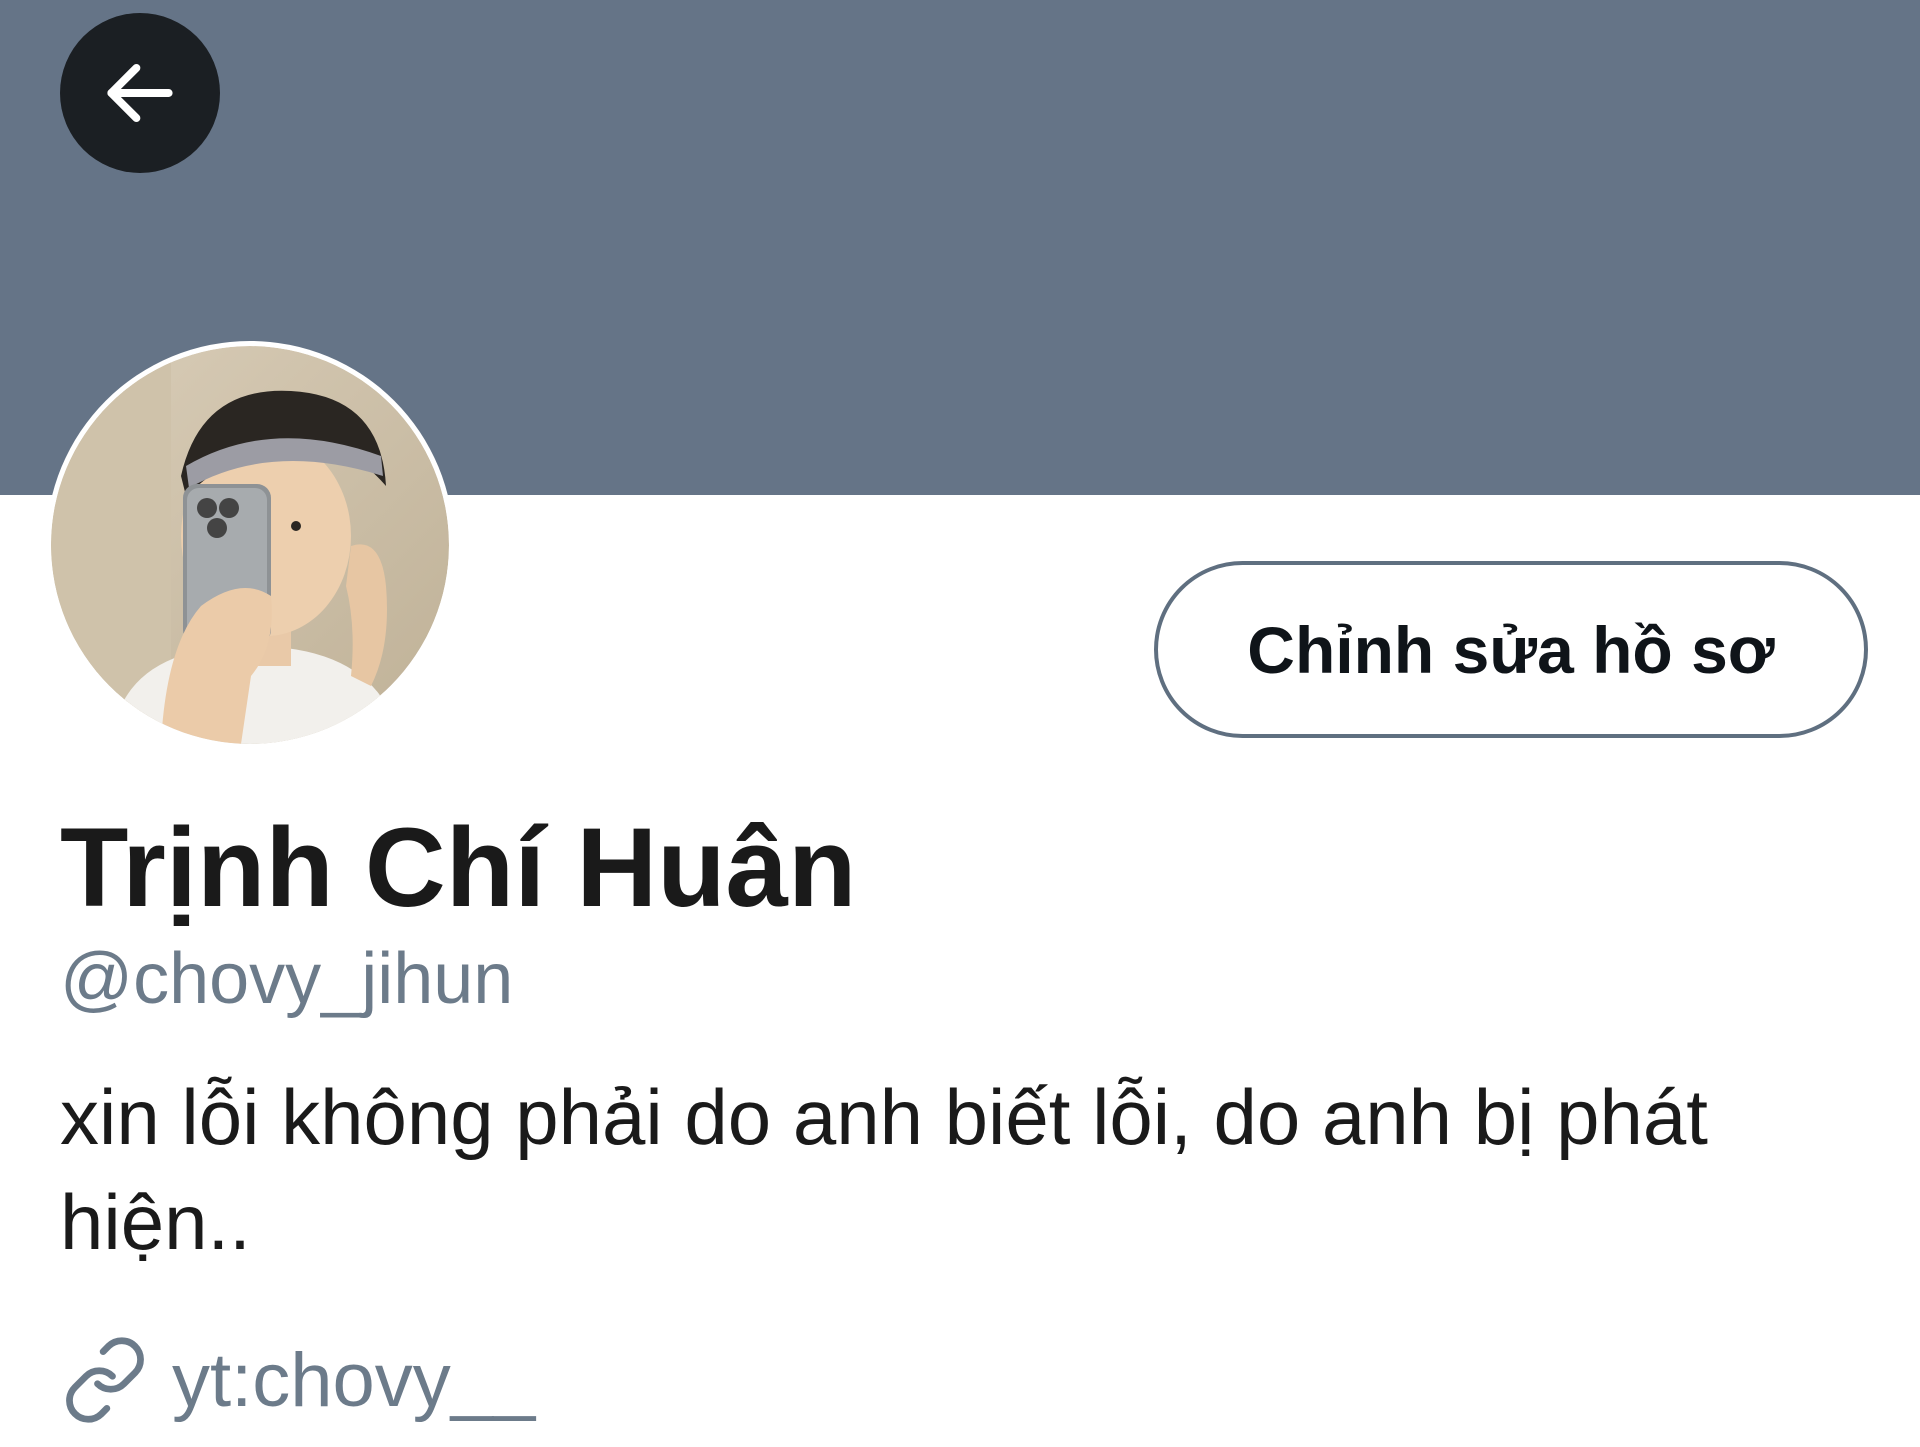  Describe the element at coordinates (353, 1380) in the screenshot. I see `profile-link-text: yt:chovy__` at that location.